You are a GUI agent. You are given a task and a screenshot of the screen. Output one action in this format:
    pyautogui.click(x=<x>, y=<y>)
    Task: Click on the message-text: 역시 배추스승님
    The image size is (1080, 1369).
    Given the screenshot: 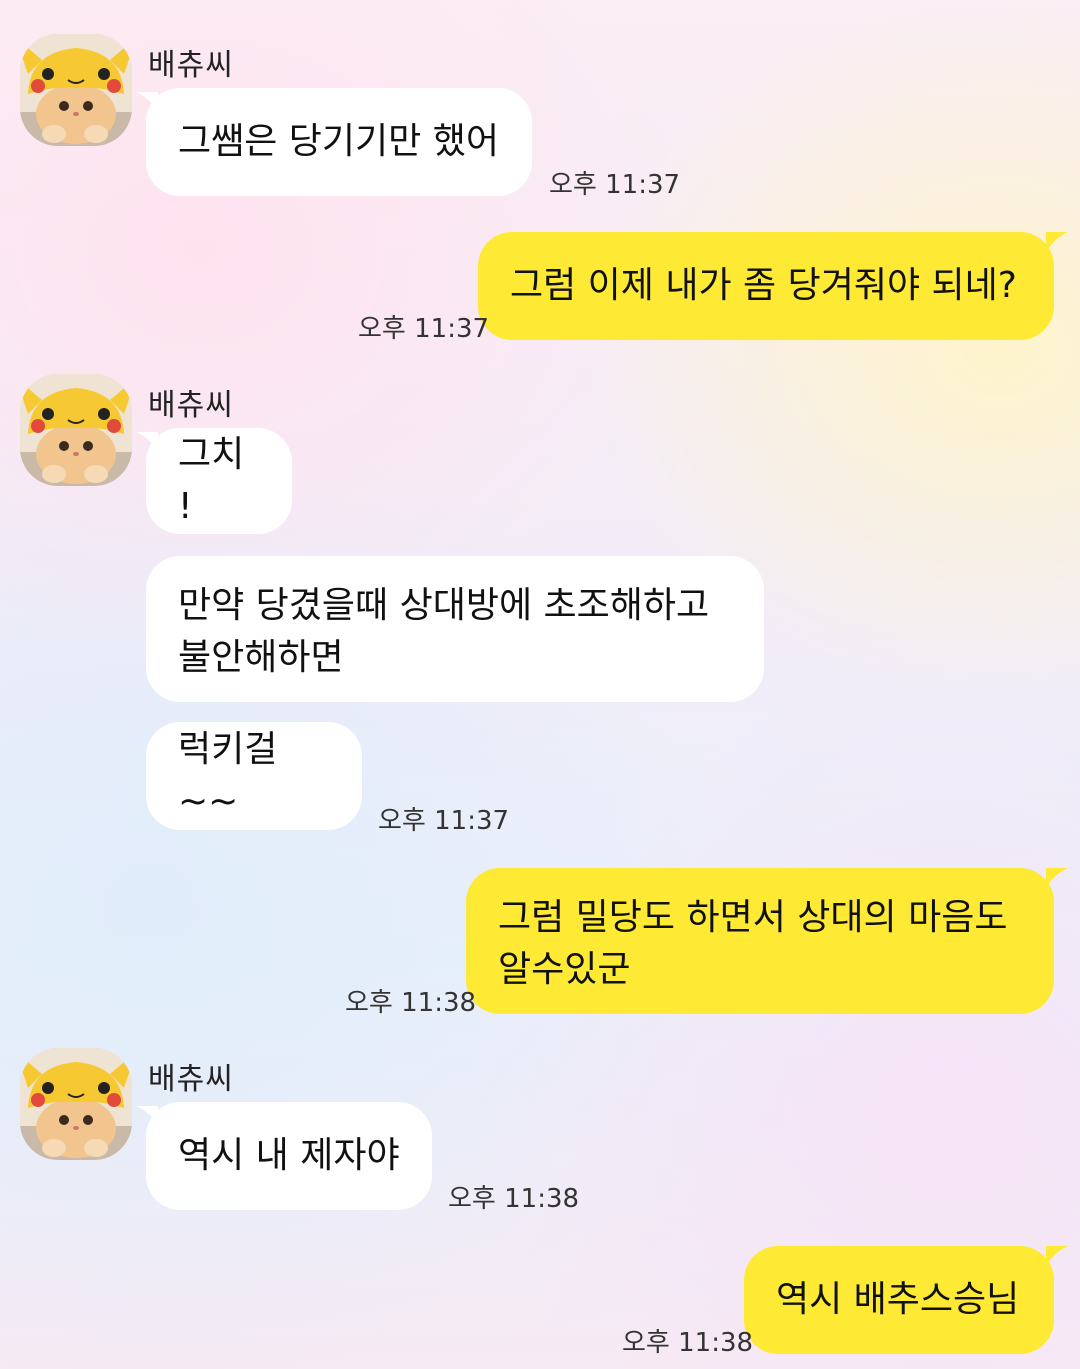 What is the action you would take?
    pyautogui.click(x=898, y=1299)
    